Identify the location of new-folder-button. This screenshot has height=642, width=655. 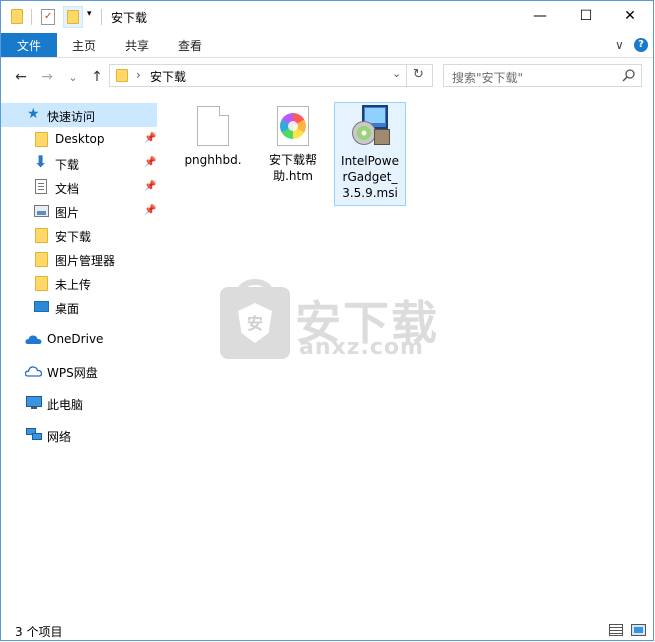
(73, 17).